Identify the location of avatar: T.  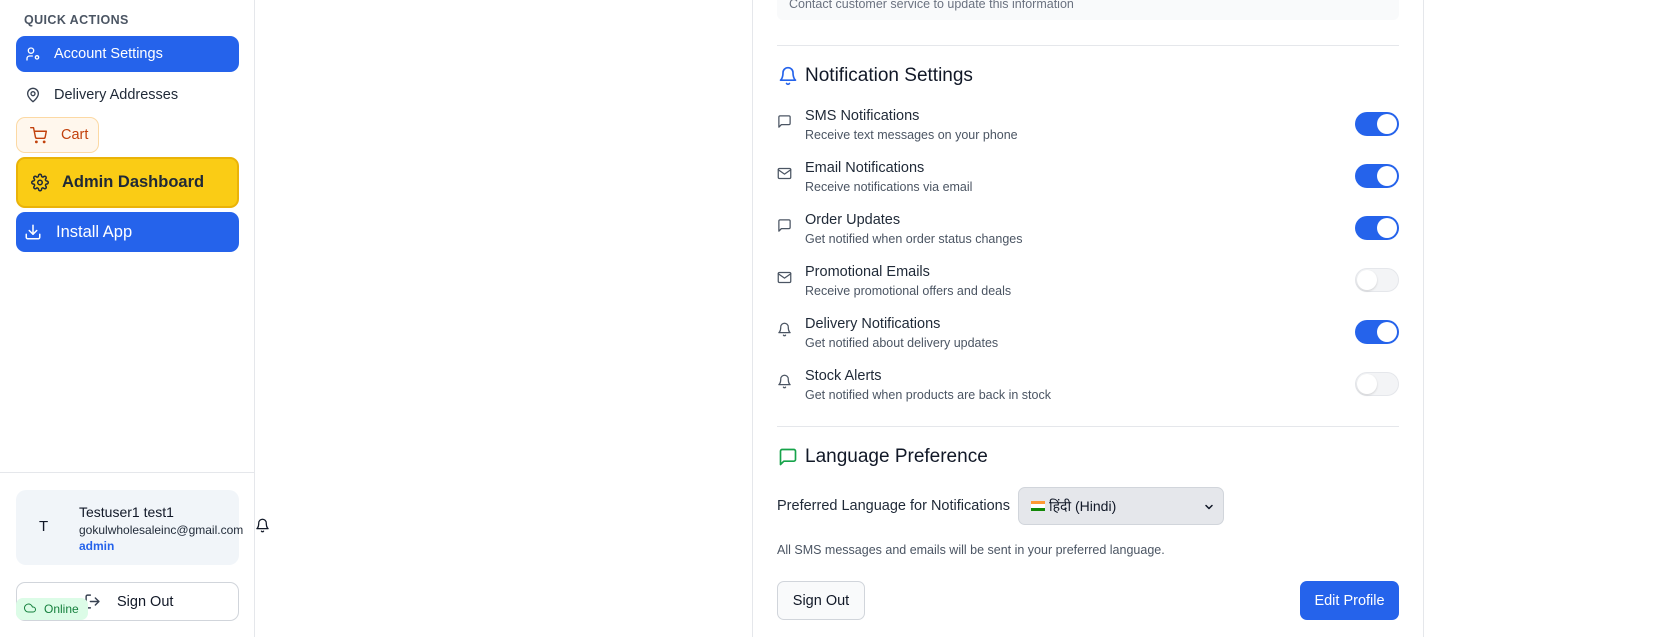
(44, 526).